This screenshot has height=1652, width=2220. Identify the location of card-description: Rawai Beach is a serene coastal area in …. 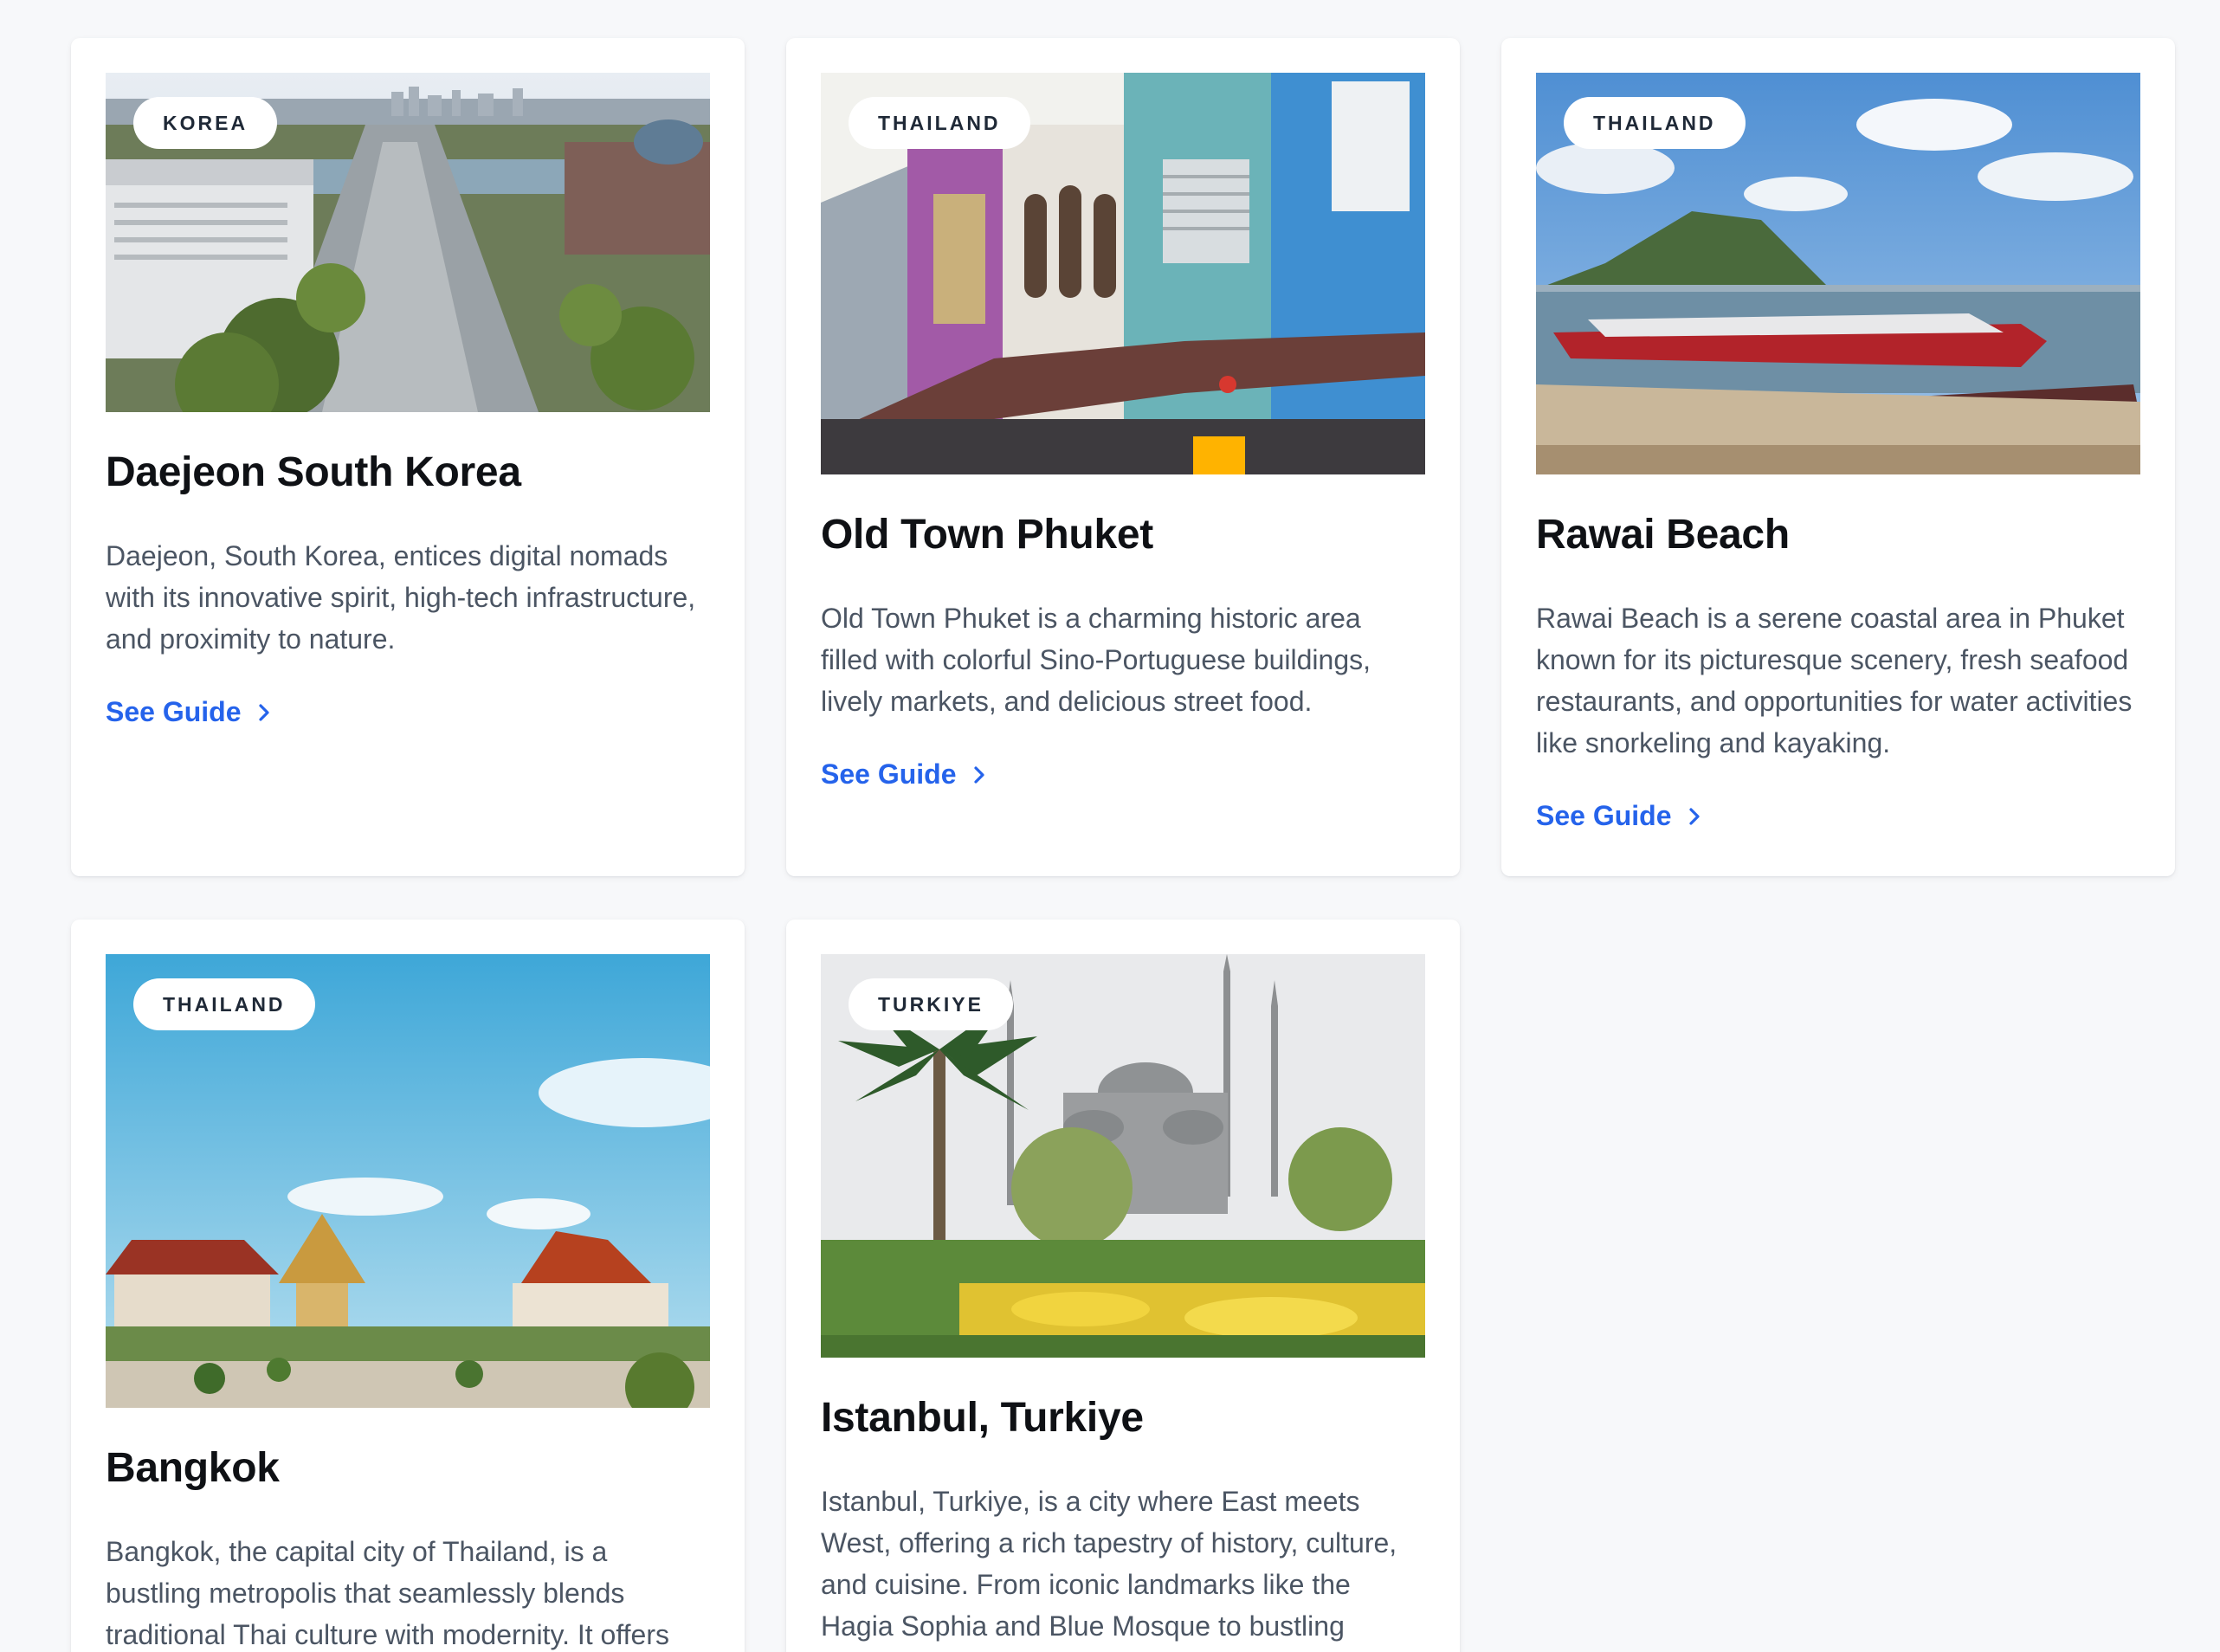
(1834, 680).